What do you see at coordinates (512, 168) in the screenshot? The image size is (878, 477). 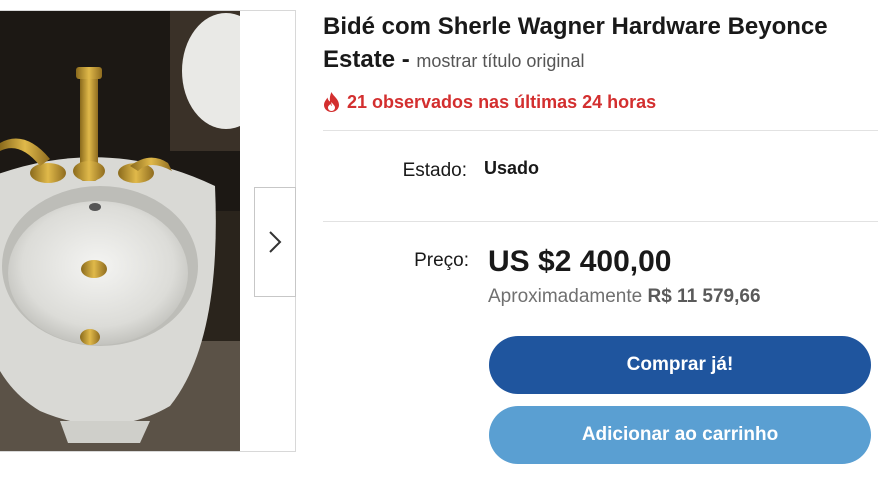 I see `condition-value: Usado` at bounding box center [512, 168].